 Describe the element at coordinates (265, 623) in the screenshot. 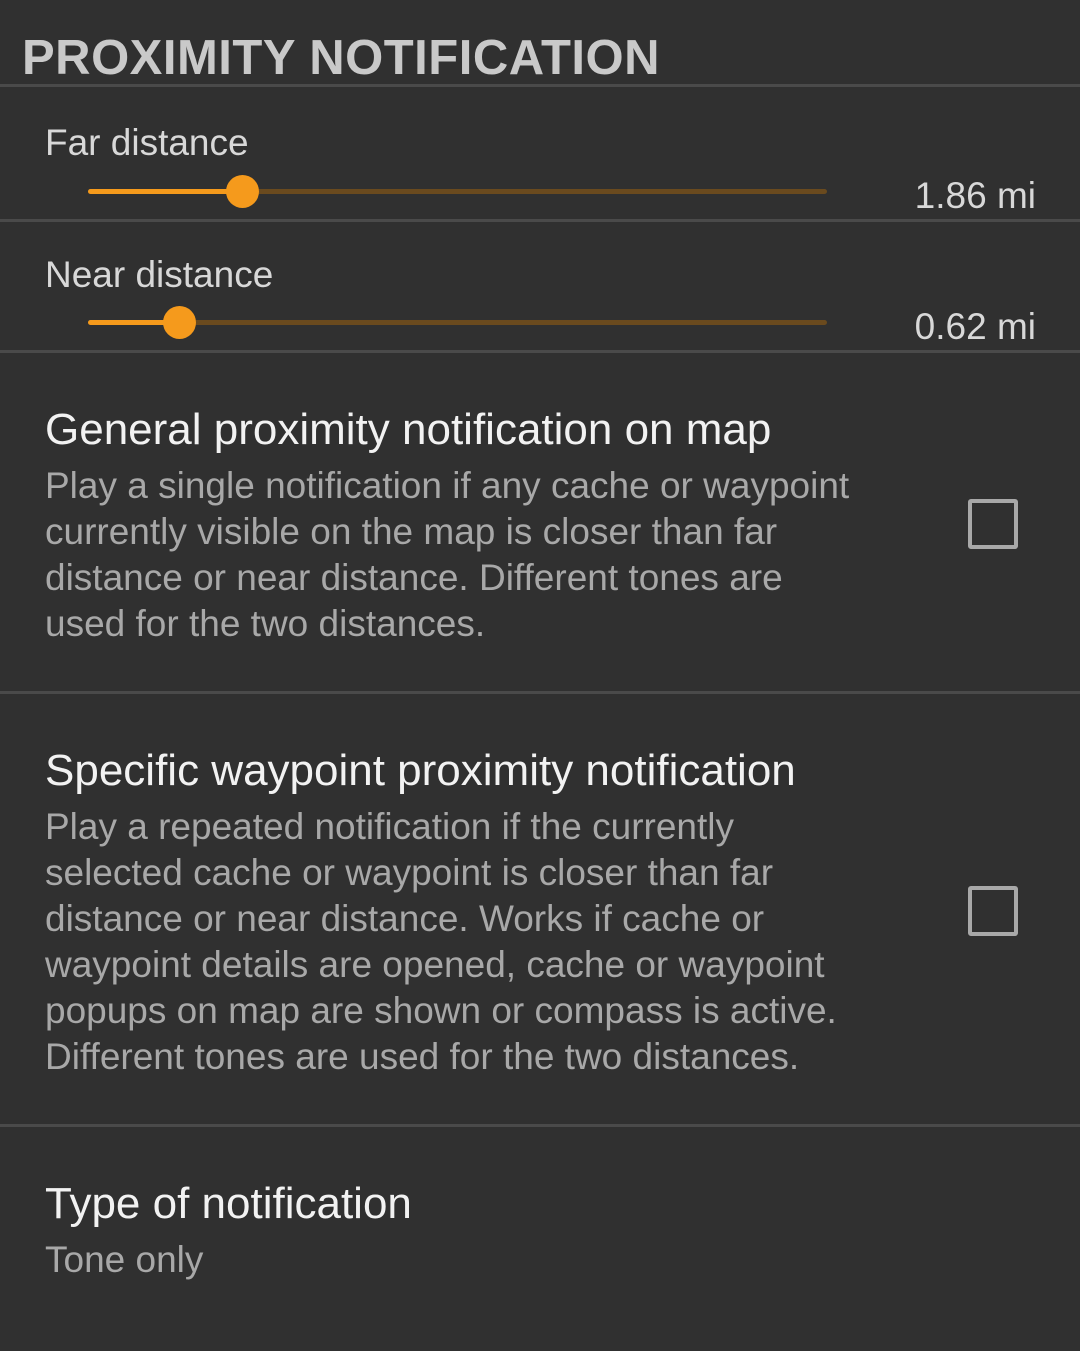

I see `summary-line: used for the two distances.` at that location.